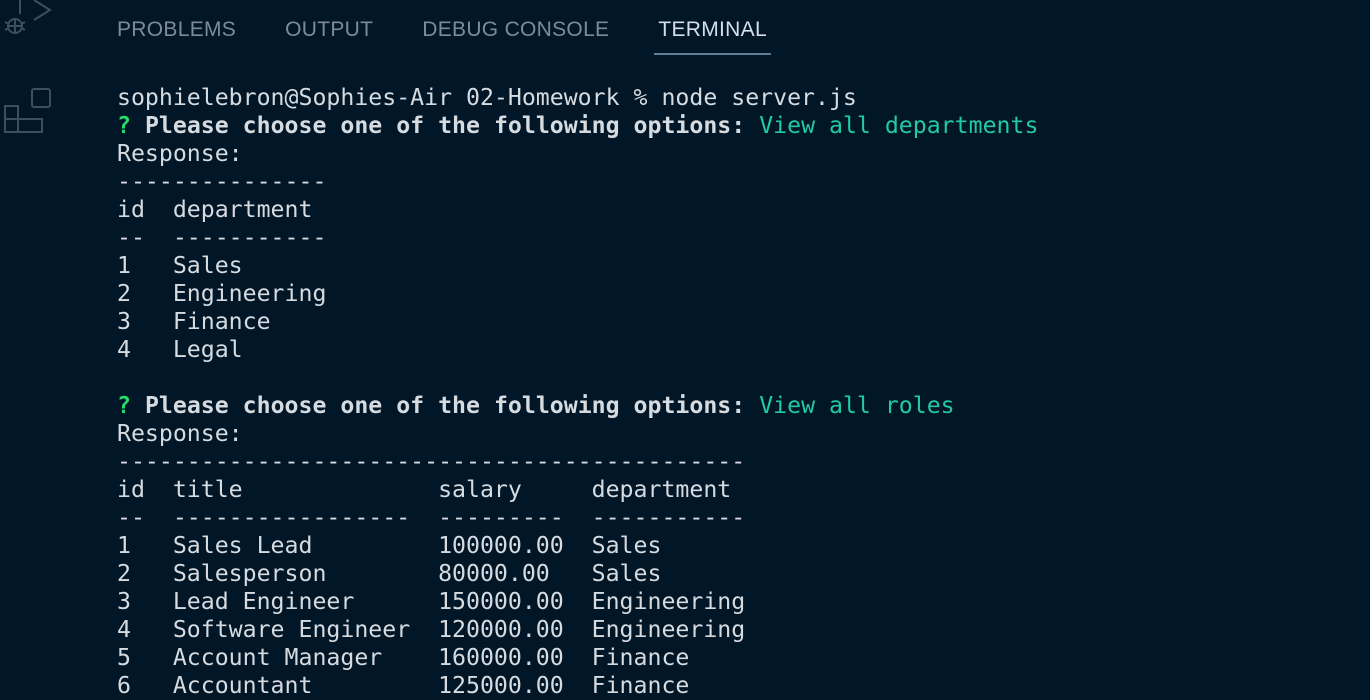 The image size is (1370, 700). What do you see at coordinates (222, 293) in the screenshot?
I see `terminal-line: 2 Engineering` at bounding box center [222, 293].